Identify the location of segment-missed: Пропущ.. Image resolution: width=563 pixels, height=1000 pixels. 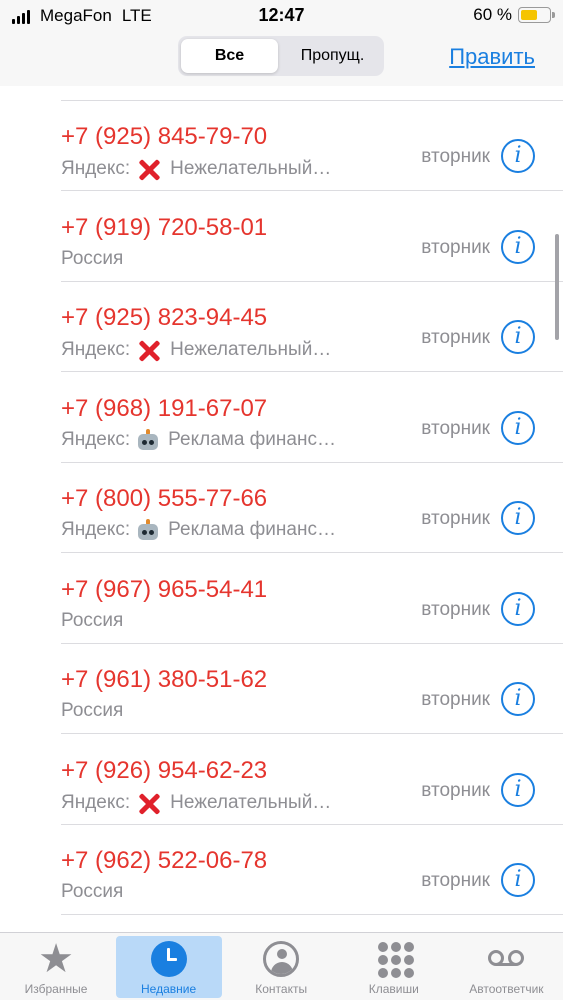
(332, 56).